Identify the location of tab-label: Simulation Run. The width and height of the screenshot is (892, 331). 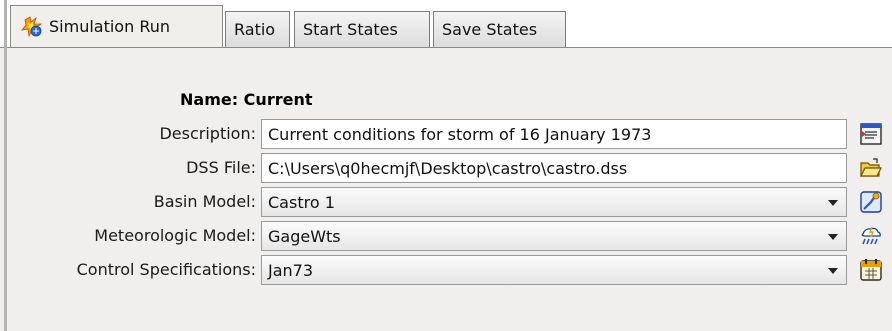
(109, 26).